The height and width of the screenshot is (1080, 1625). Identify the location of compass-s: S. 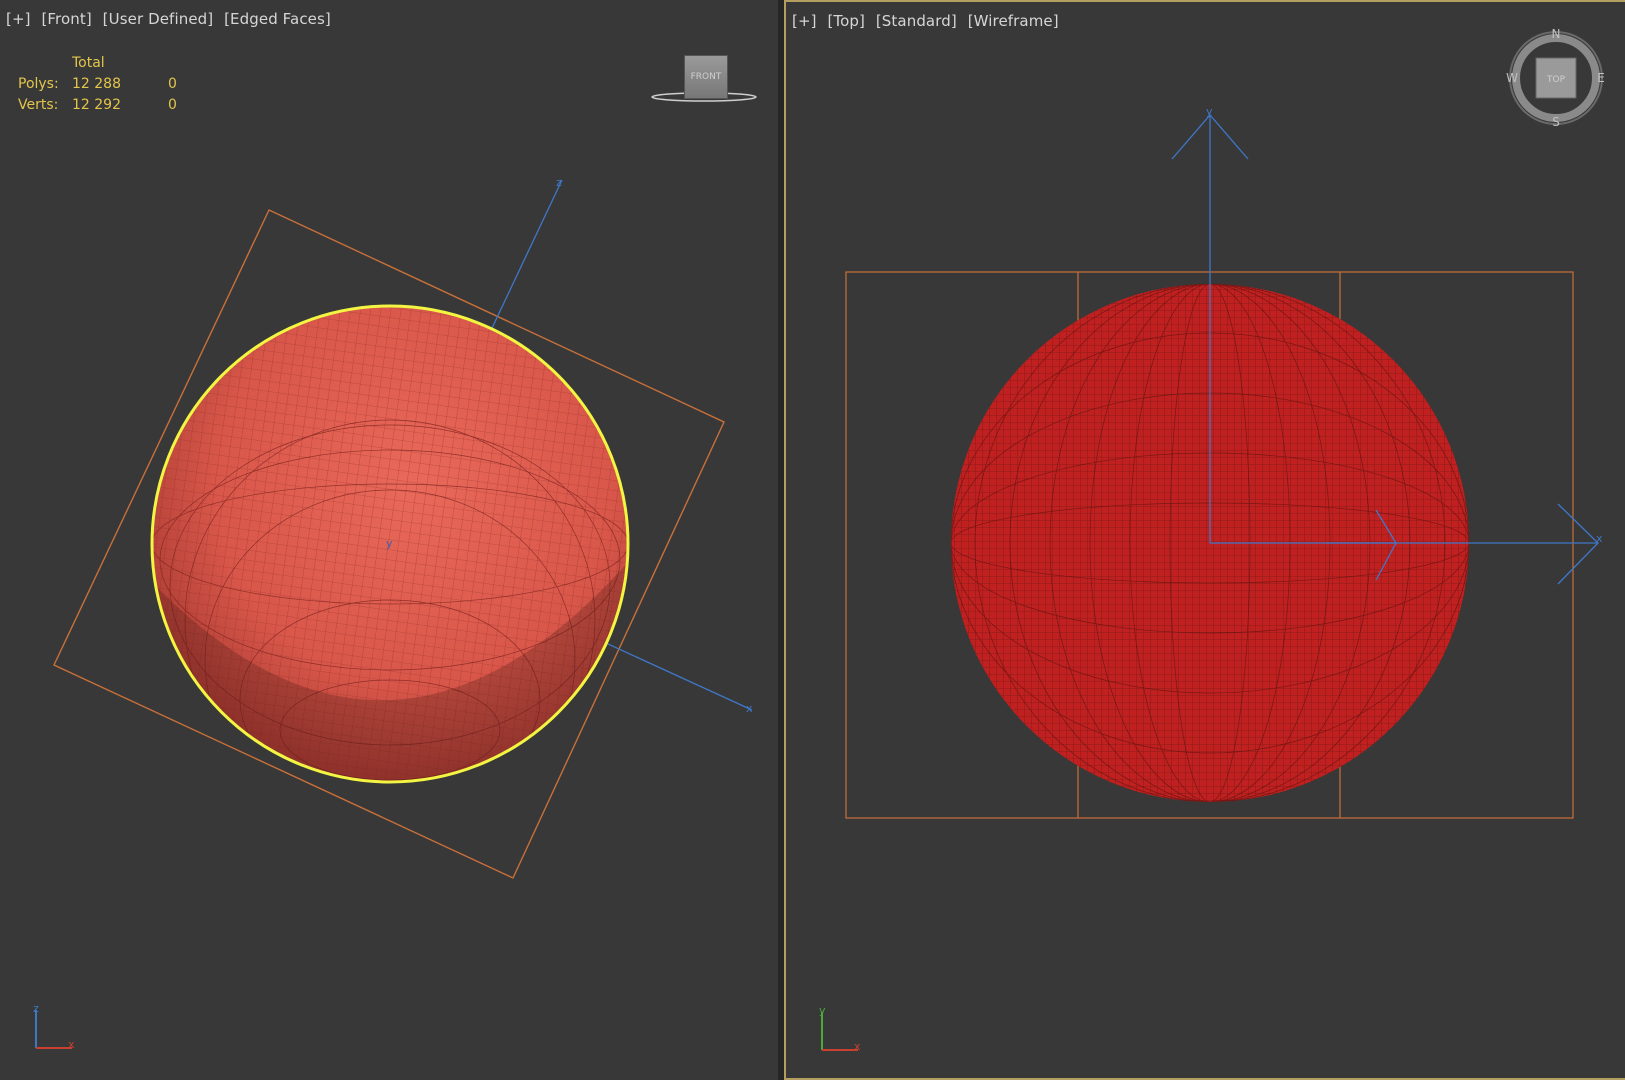
(1556, 122).